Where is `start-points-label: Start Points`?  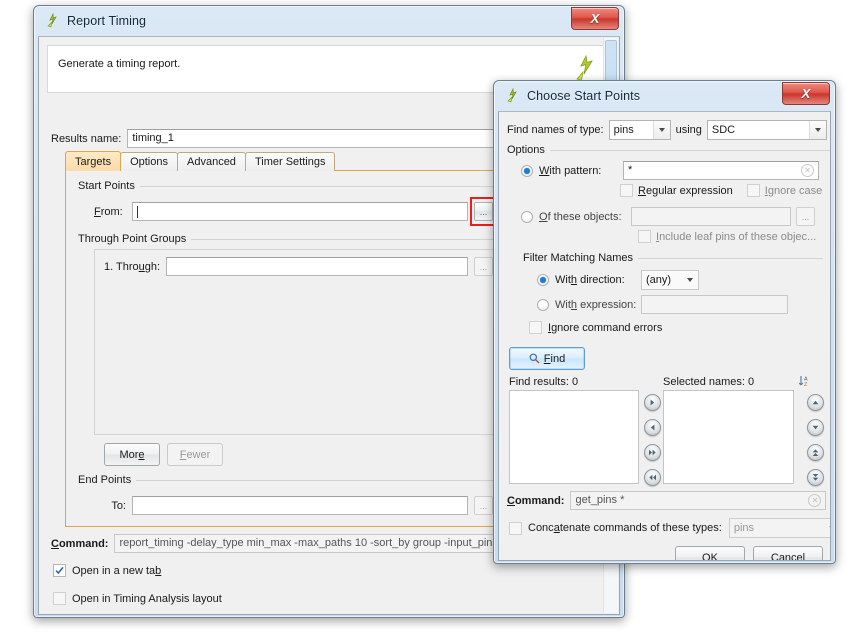
start-points-label: Start Points is located at coordinates (109, 186).